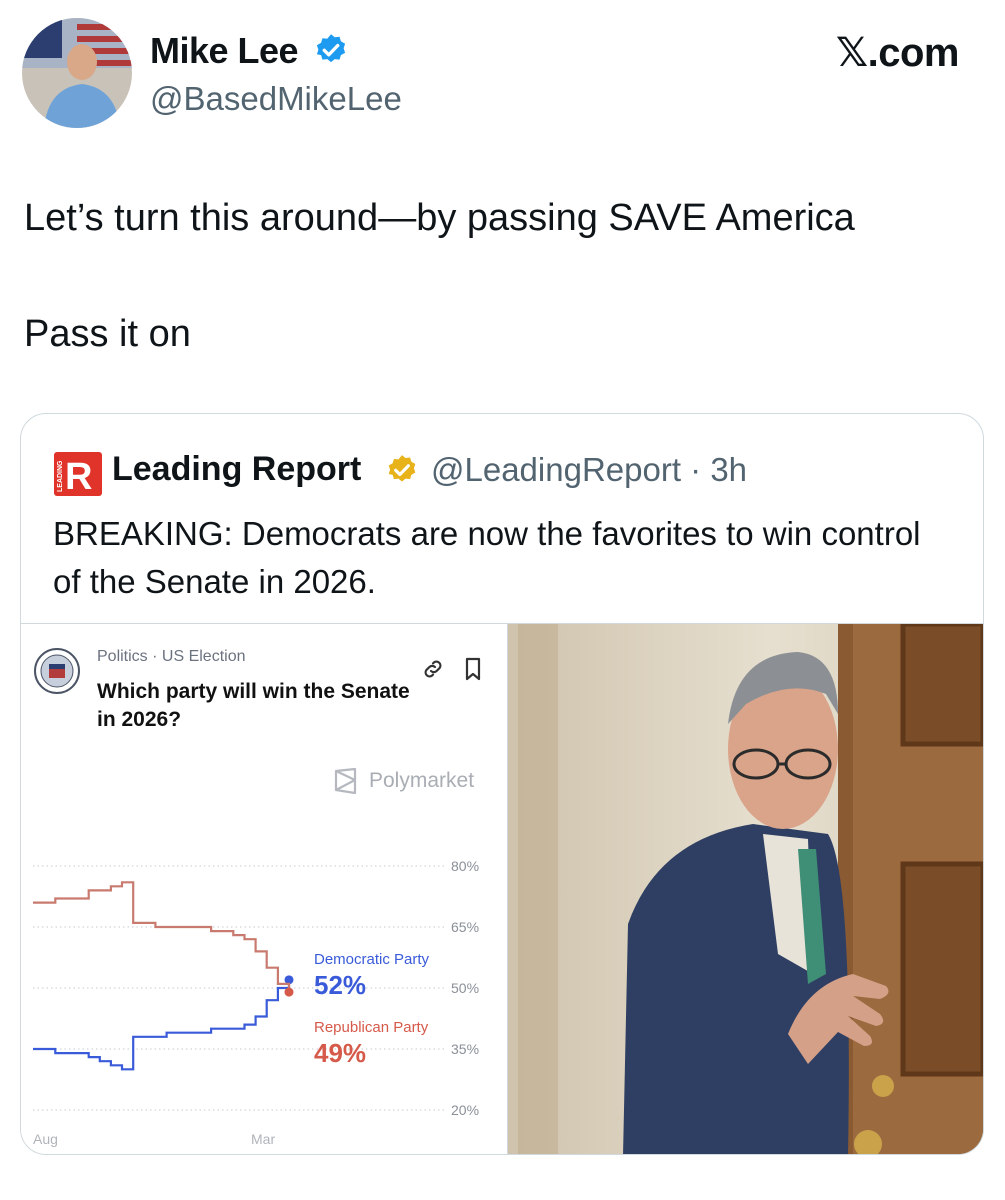  What do you see at coordinates (263, 1139) in the screenshot?
I see `x-tick-label: Mar` at bounding box center [263, 1139].